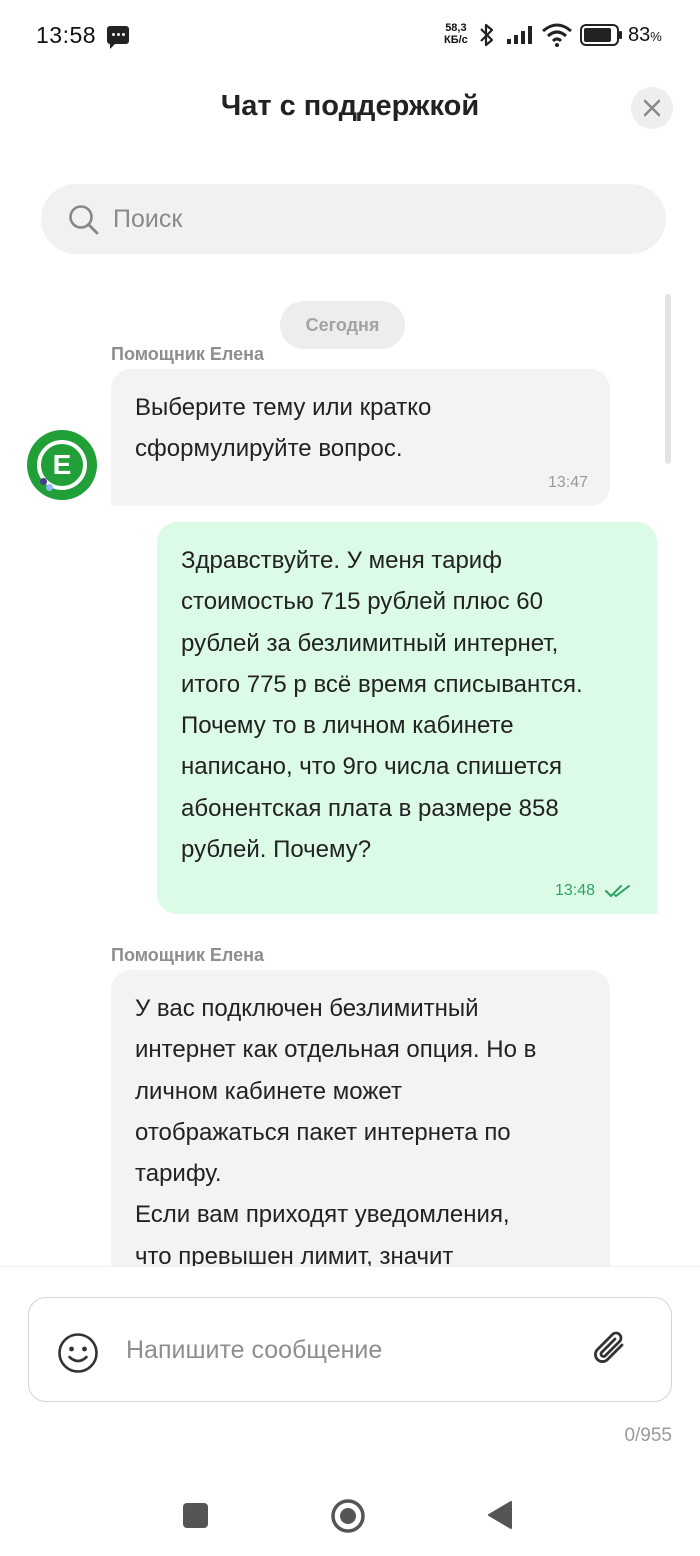  I want to click on status-bar: 13:58 58,3 КБ/с 83%, so click(350, 35).